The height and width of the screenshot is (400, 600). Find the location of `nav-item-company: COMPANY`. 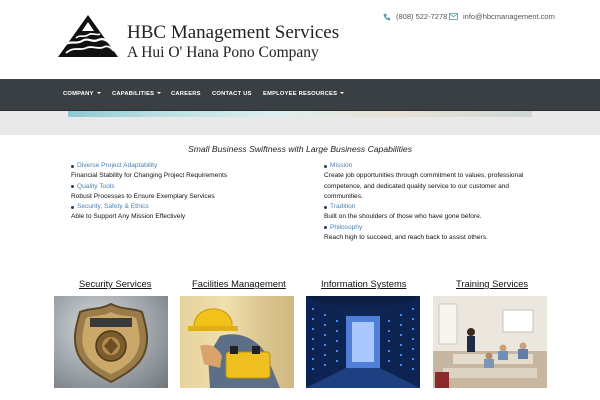

nav-item-company: COMPANY is located at coordinates (82, 95).